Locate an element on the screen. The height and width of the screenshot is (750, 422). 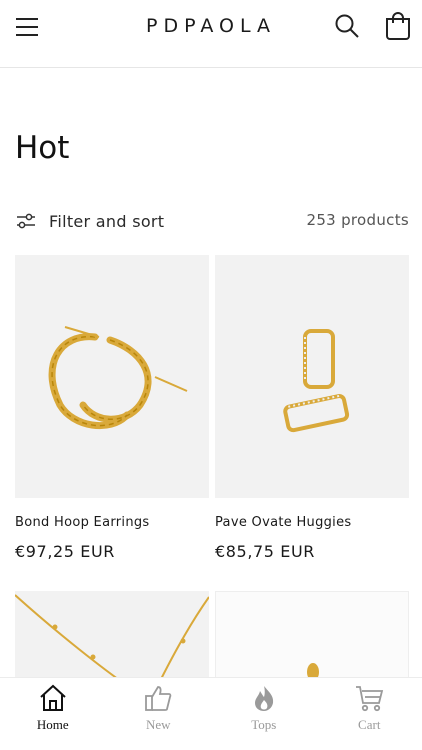
filter-and-sort-button: Filter and sort is located at coordinates (89, 221).